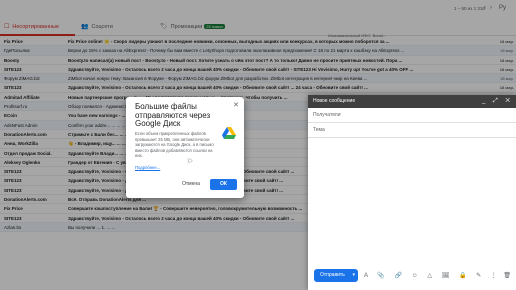  Describe the element at coordinates (236, 105) in the screenshot. I see `close-icon: ✕` at that location.